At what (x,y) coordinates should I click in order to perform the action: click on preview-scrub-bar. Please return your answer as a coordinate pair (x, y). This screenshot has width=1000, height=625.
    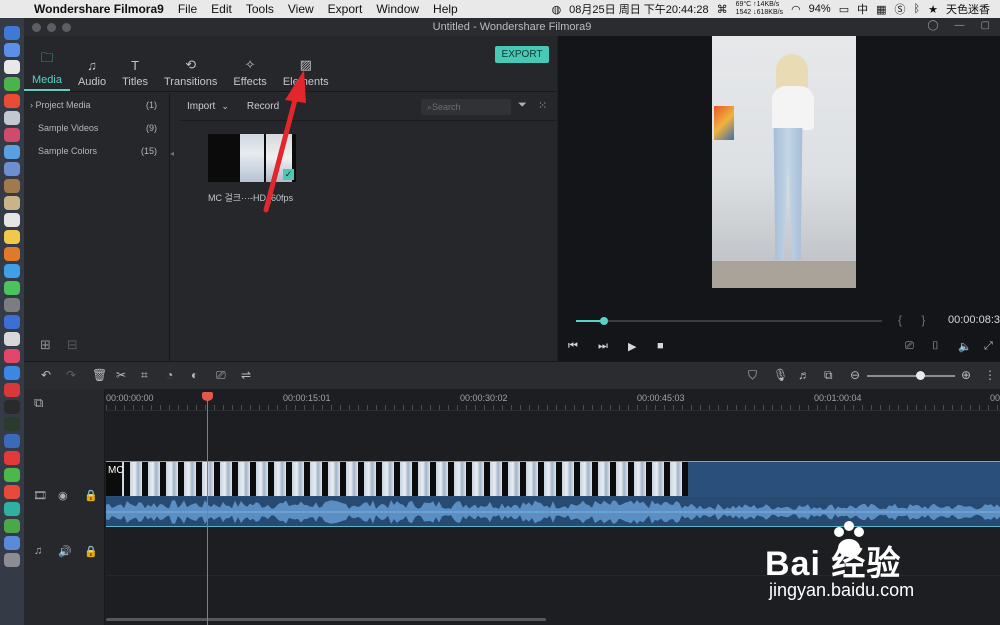
    Looking at the image, I should click on (729, 321).